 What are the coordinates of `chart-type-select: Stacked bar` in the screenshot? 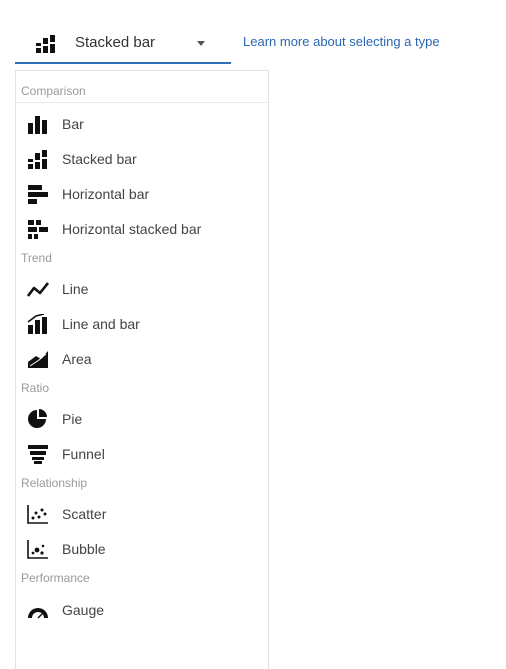 It's located at (123, 44).